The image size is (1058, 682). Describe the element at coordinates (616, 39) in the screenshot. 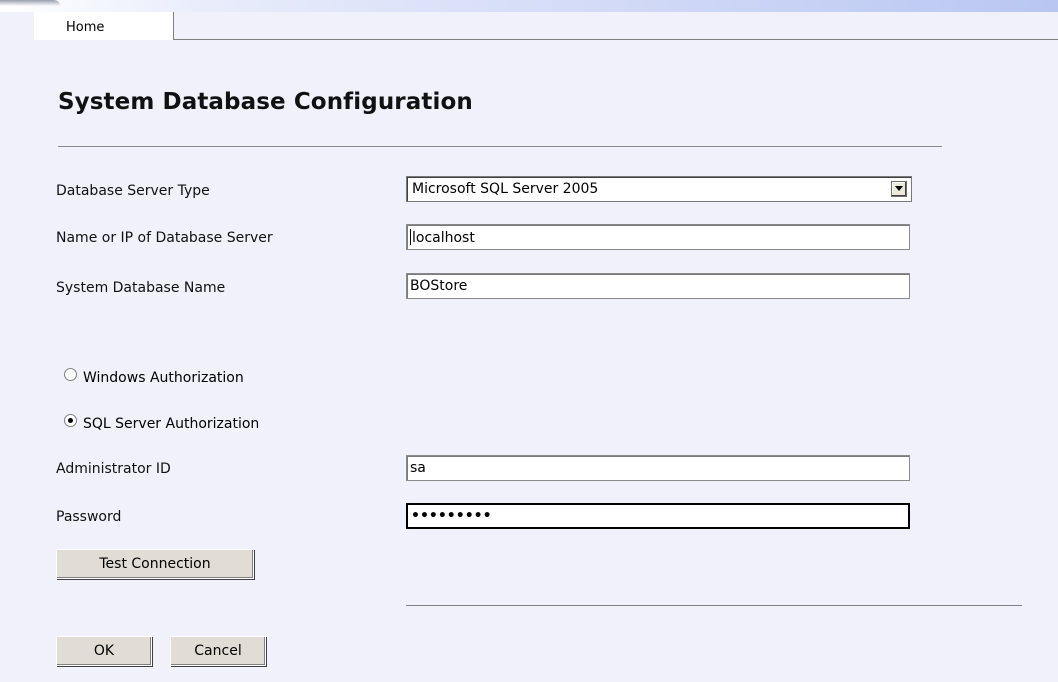

I see `tab-baseline` at that location.